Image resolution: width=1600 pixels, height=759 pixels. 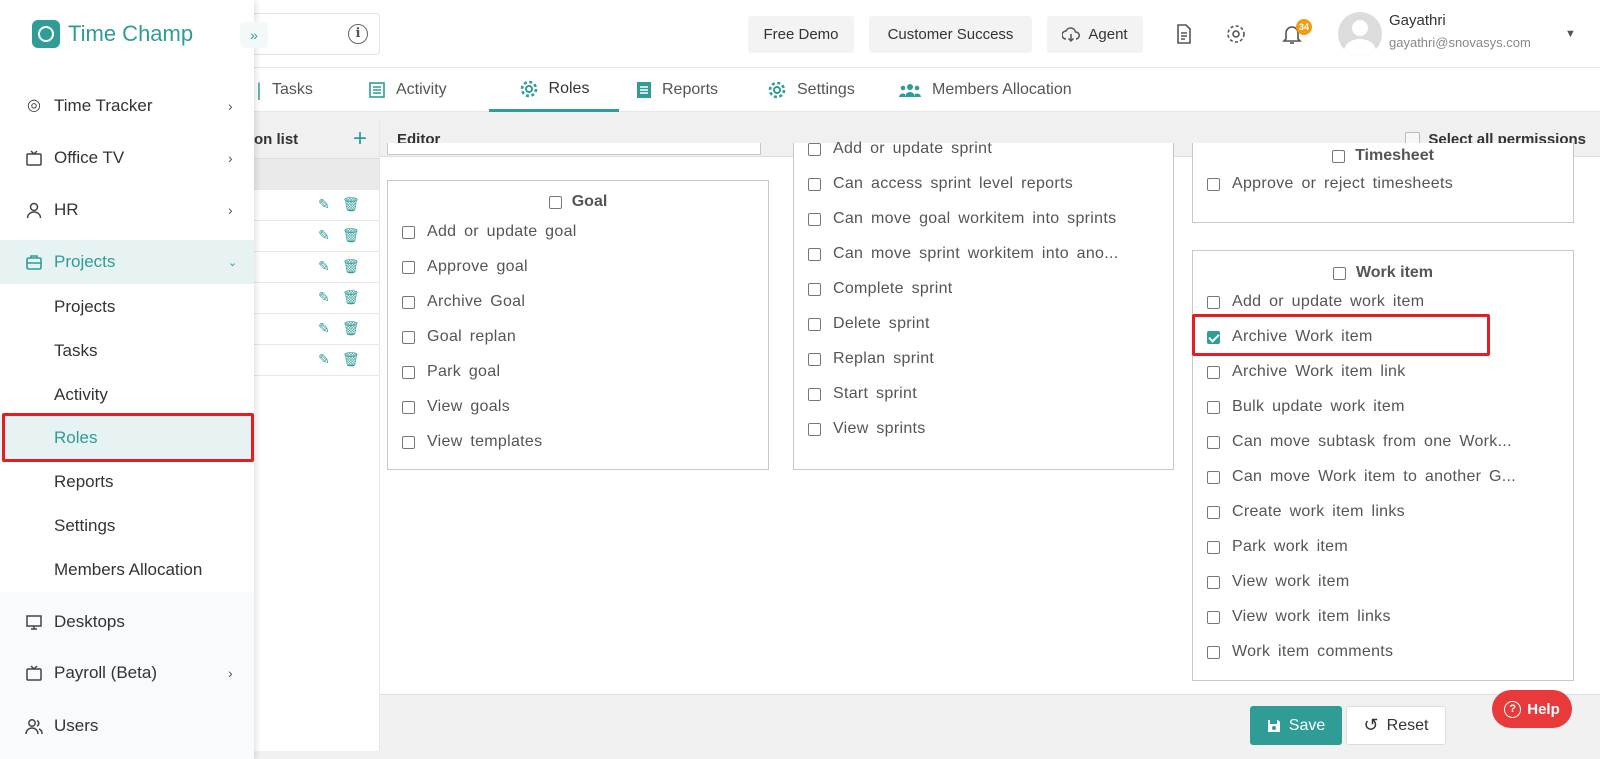 What do you see at coordinates (127, 350) in the screenshot?
I see `sidebar-subitem-tasks: Tasks` at bounding box center [127, 350].